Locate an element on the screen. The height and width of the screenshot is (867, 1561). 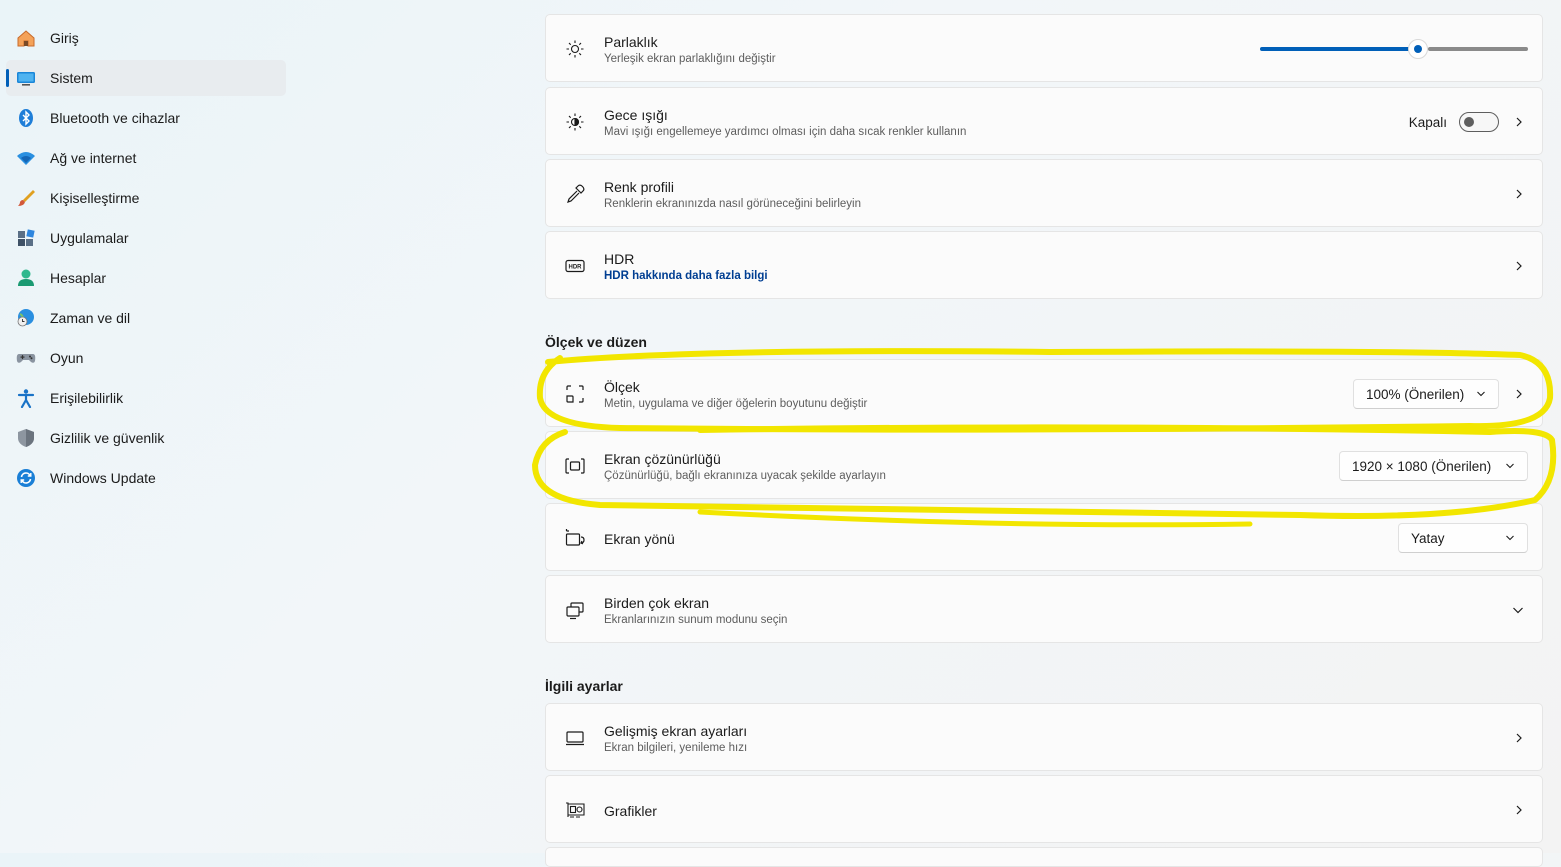
scale-layout-header: Ölçek ve düzen is located at coordinates (596, 342).